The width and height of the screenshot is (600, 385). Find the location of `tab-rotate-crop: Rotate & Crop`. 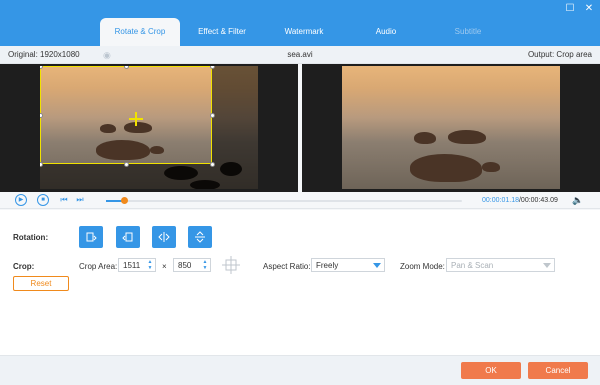

tab-rotate-crop: Rotate & Crop is located at coordinates (140, 32).